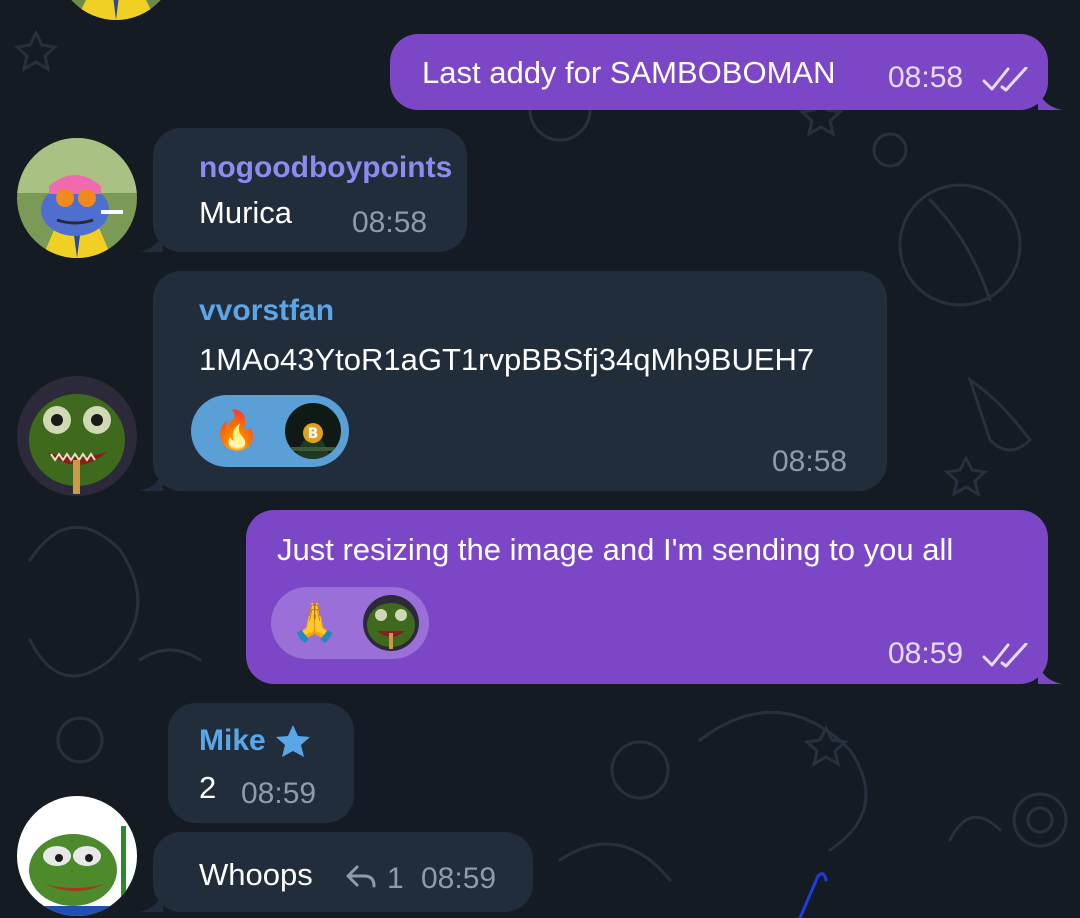  What do you see at coordinates (350, 623) in the screenshot?
I see `reaction-chip: 🙏` at bounding box center [350, 623].